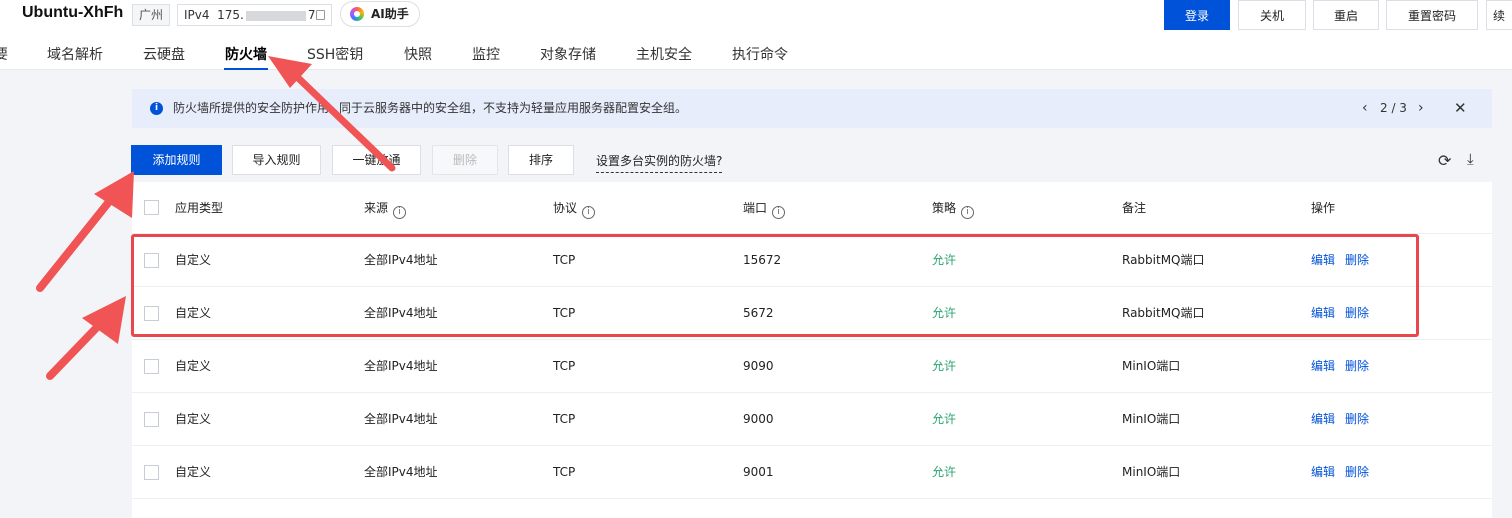 The height and width of the screenshot is (518, 1512). What do you see at coordinates (513, 108) in the screenshot?
I see `notice-text-tail: 同于云服务器中的安全组，不支持为轻量应用服务器配置安全组。` at bounding box center [513, 108].